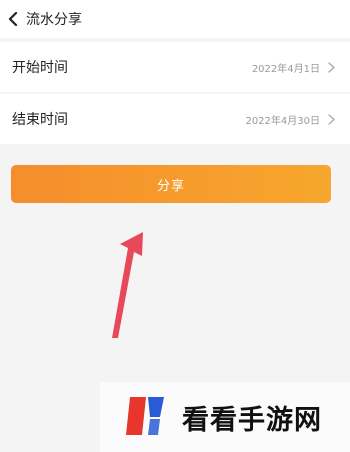 Image resolution: width=350 pixels, height=452 pixels. Describe the element at coordinates (146, 417) in the screenshot. I see `watermark-logo-icon` at that location.